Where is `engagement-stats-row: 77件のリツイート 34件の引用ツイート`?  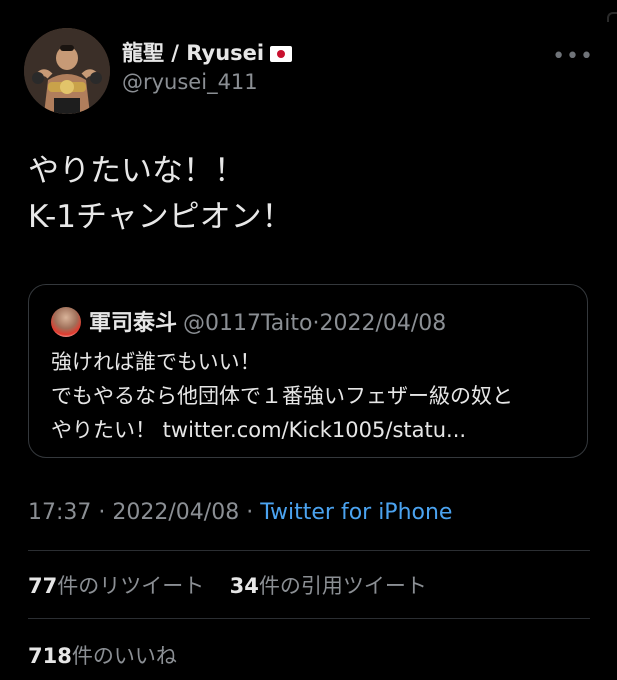 engagement-stats-row: 77件のリツイート 34件の引用ツイート is located at coordinates (227, 585).